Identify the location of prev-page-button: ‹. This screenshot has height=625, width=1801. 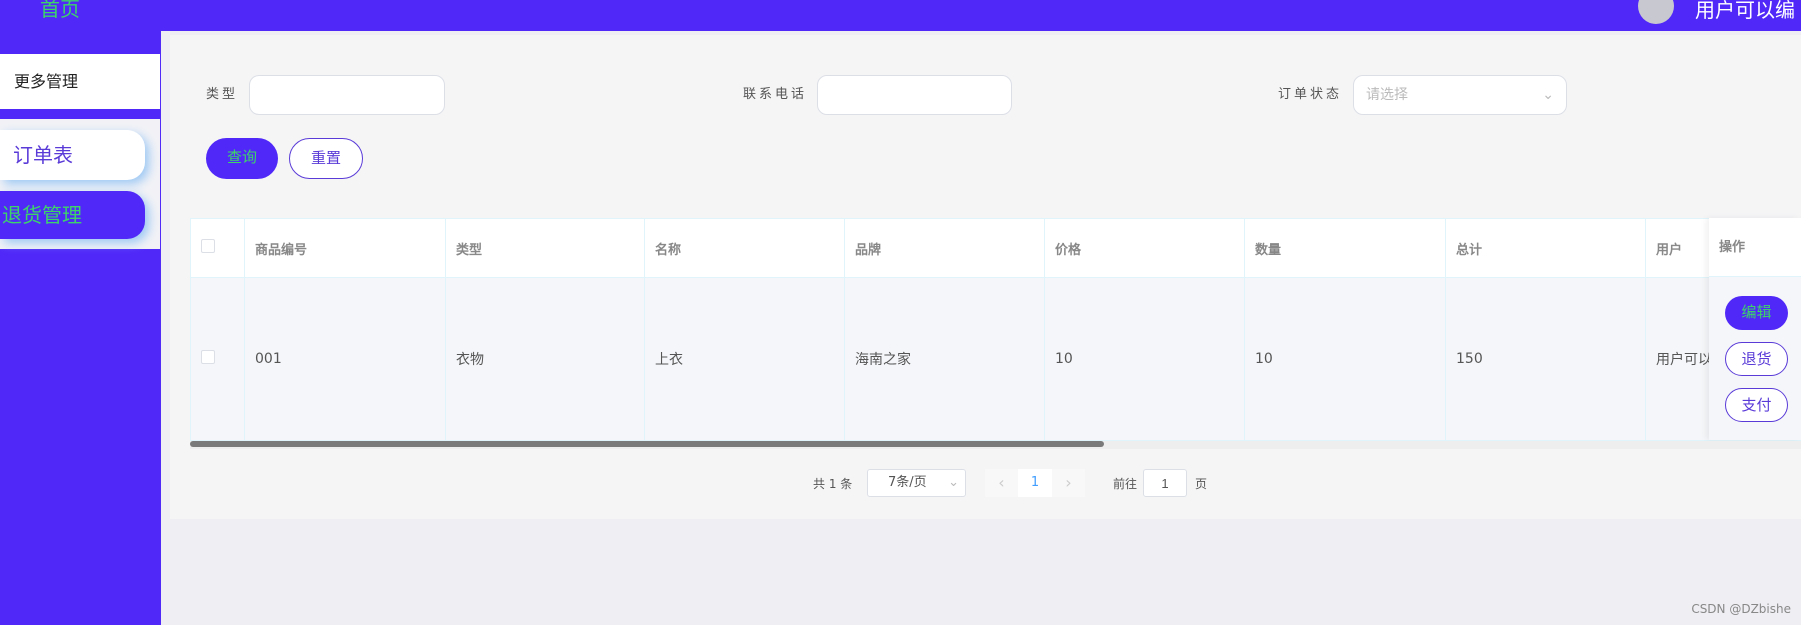
(1001, 483).